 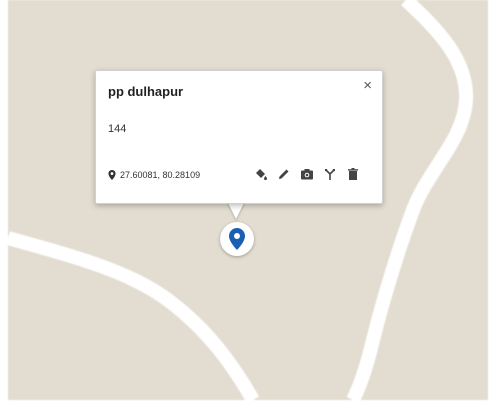 I want to click on map-marker, so click(x=237, y=239).